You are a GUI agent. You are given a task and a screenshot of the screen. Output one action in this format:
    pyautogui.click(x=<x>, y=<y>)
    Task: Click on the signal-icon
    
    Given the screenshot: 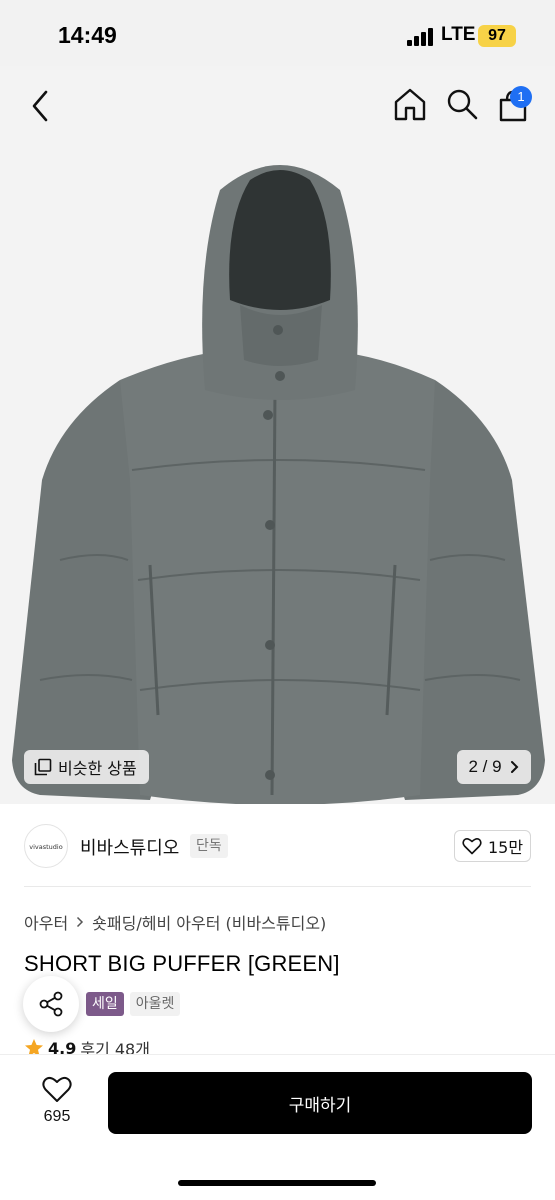 What is the action you would take?
    pyautogui.click(x=421, y=37)
    